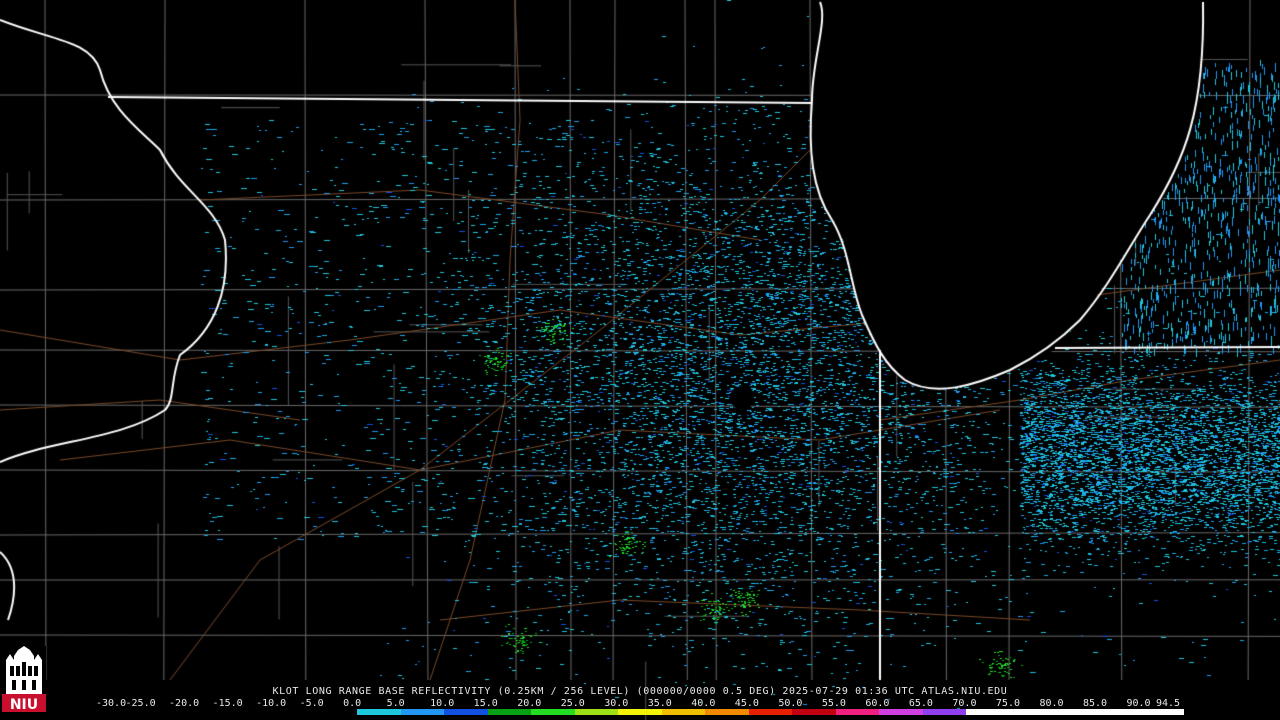 This screenshot has height=720, width=1280. Describe the element at coordinates (140, 703) in the screenshot. I see `scale-label: -25.0` at that location.